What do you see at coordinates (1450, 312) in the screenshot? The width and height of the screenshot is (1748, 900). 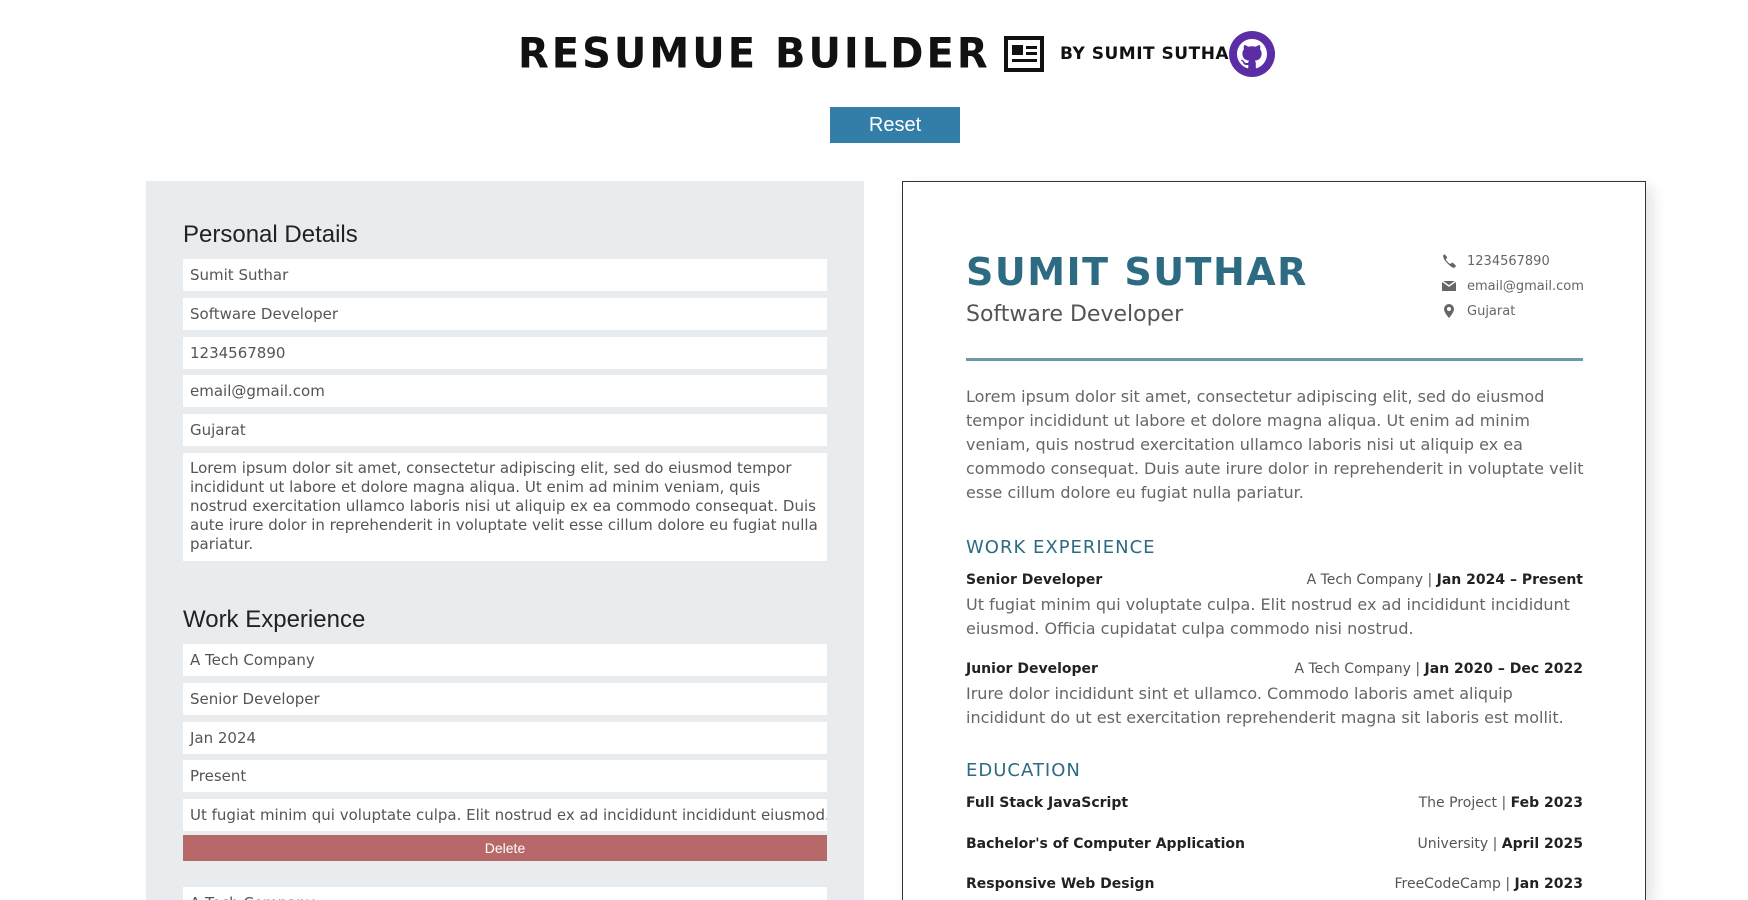 I see `location-pin-icon` at bounding box center [1450, 312].